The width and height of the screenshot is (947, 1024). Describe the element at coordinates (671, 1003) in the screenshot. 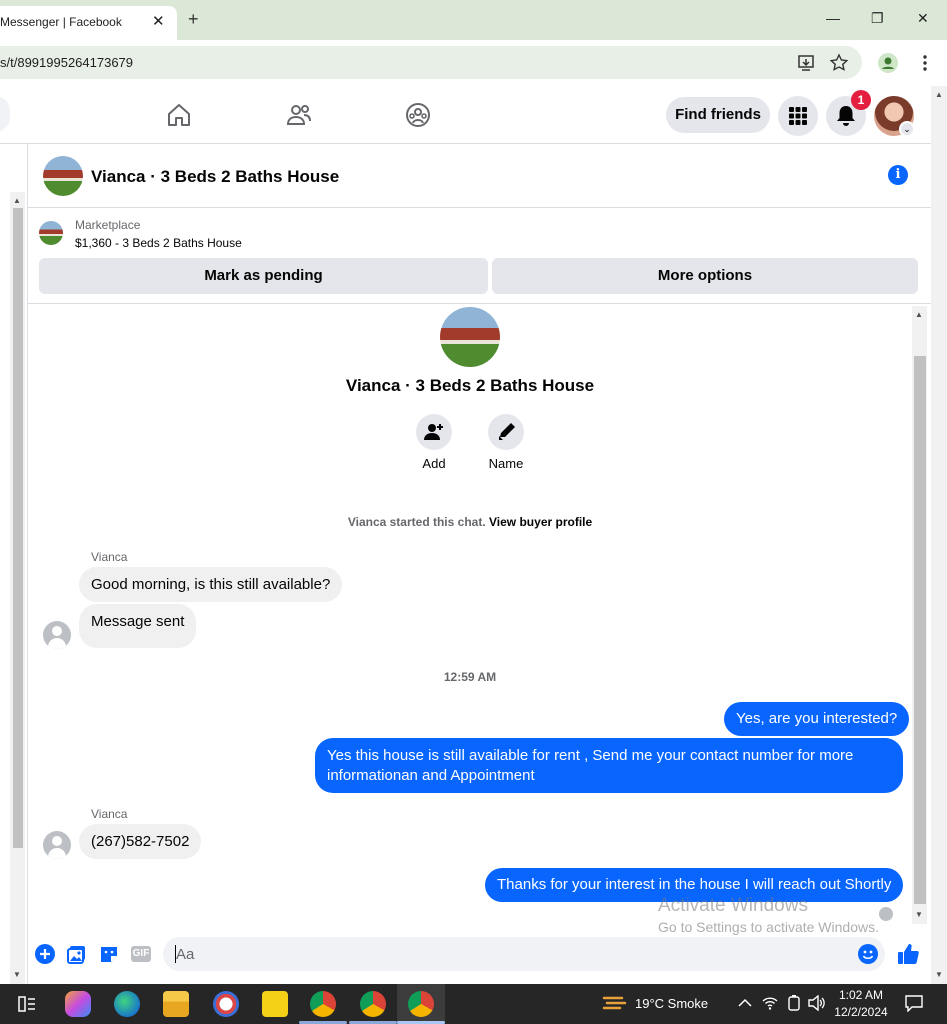

I see `weather-text: 19°C Smoke` at that location.